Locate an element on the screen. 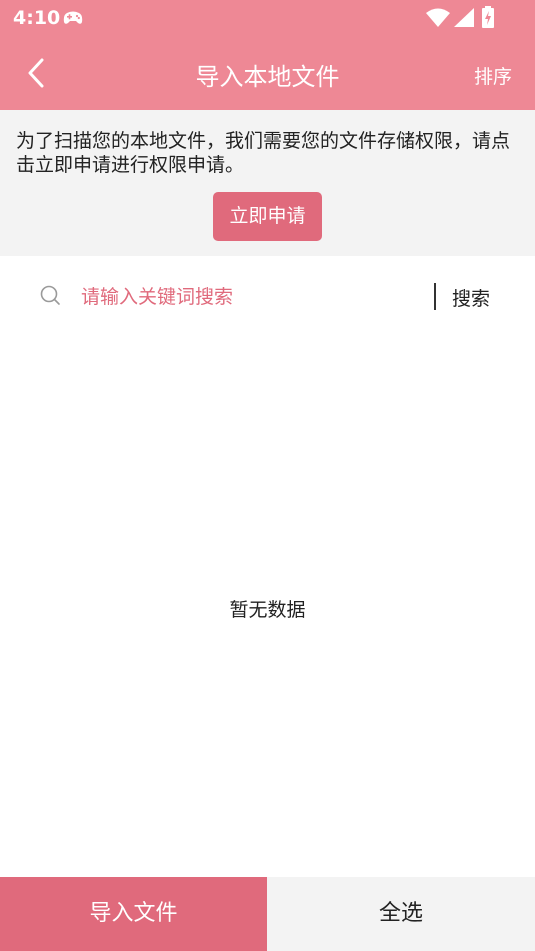 The height and width of the screenshot is (951, 535). battery-icon is located at coordinates (488, 19).